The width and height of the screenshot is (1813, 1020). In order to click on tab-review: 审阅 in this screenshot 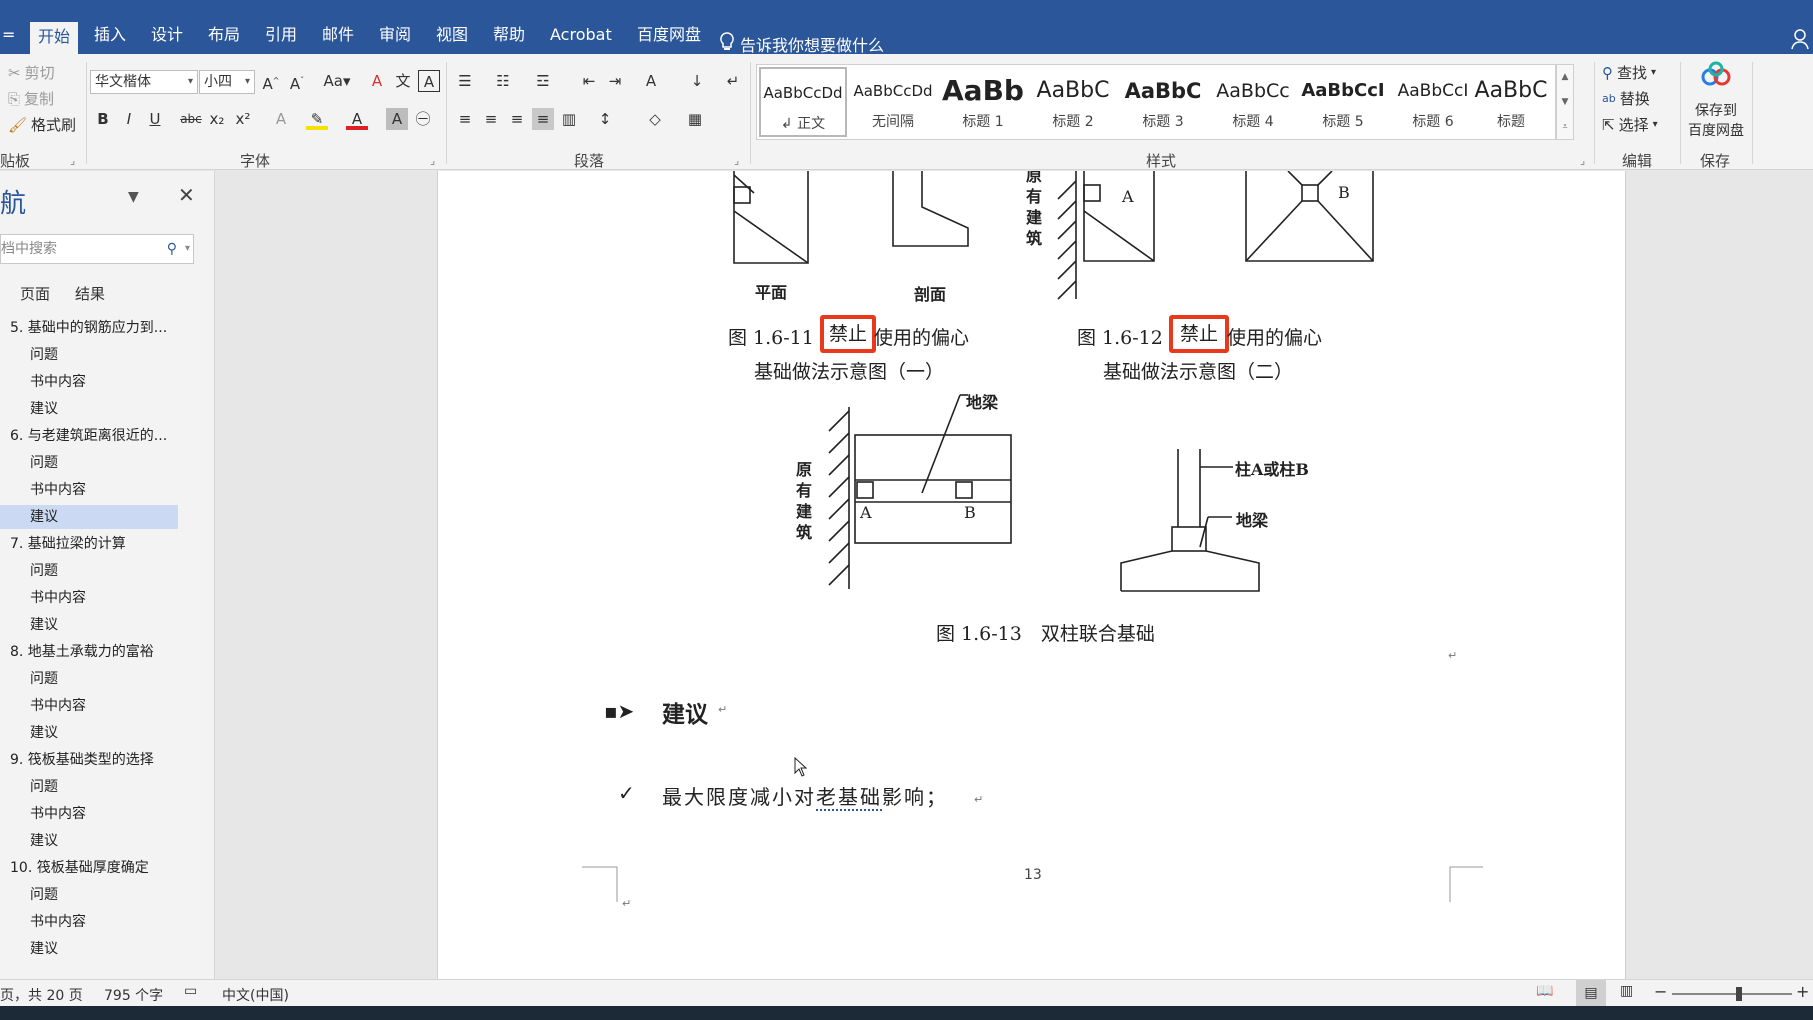, I will do `click(395, 35)`.